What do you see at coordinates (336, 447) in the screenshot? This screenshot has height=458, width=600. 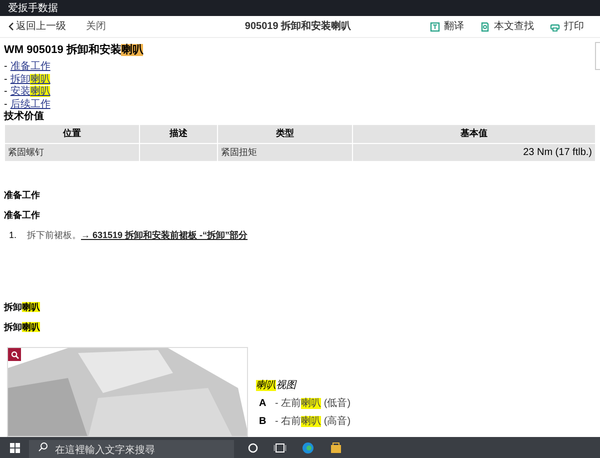 I see `store-icon` at bounding box center [336, 447].